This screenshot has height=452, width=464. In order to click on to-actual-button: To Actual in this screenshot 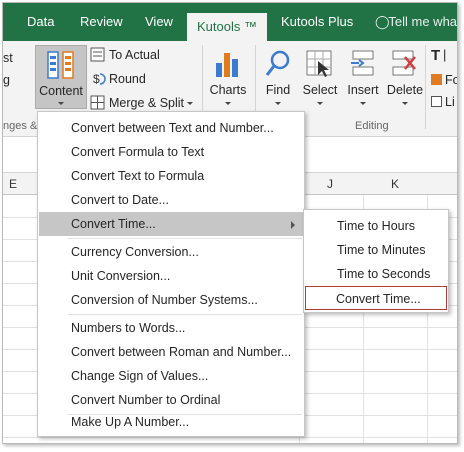, I will do `click(129, 55)`.